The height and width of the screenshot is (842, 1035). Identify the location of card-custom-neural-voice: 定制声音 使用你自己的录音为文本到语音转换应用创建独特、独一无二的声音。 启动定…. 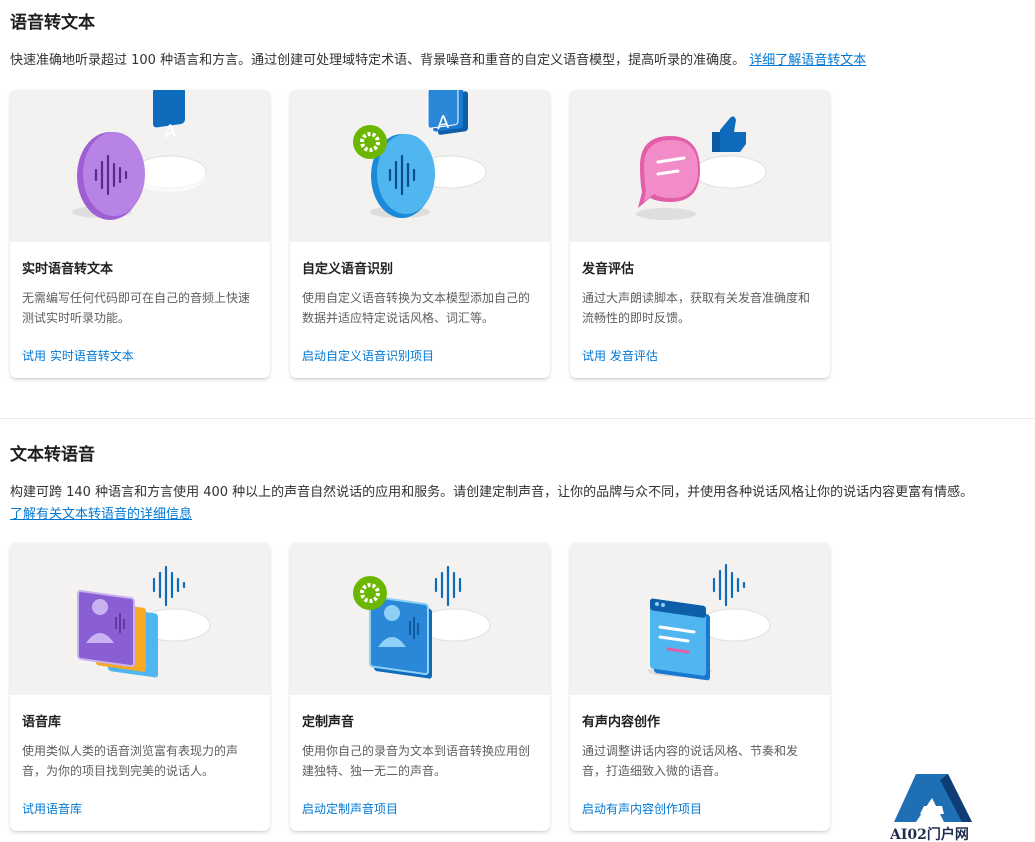
(420, 687).